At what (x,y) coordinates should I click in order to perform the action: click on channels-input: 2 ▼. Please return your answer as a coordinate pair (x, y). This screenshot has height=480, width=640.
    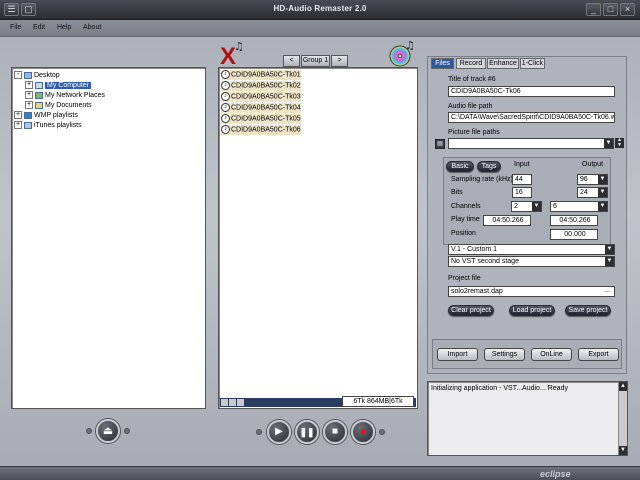
    Looking at the image, I should click on (526, 206).